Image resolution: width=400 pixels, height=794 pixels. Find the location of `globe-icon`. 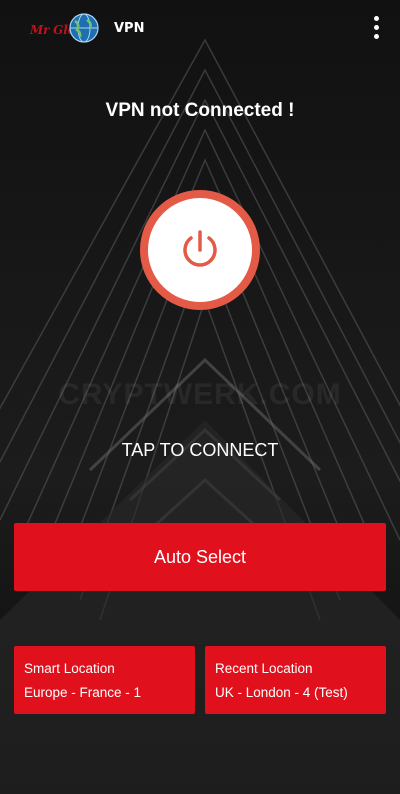

globe-icon is located at coordinates (84, 28).